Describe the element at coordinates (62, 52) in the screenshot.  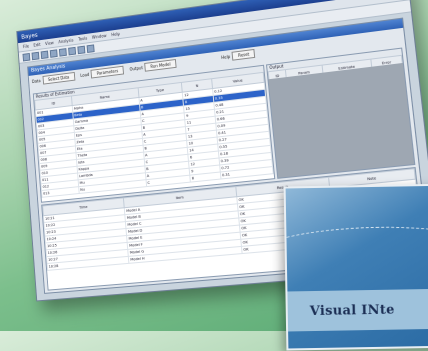
I see `cut-icon` at that location.